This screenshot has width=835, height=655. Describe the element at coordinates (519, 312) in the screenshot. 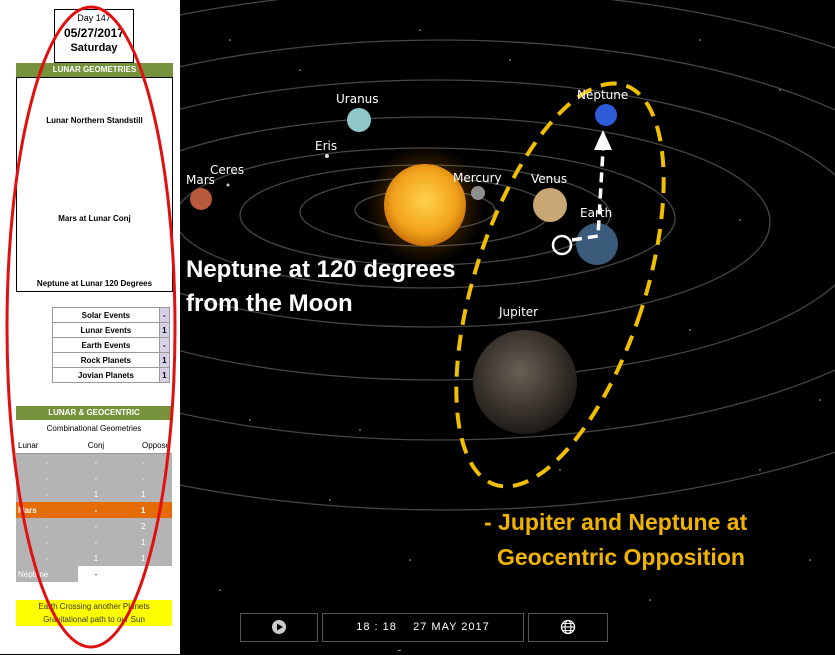

I see `jupiter-label: Jupiter` at that location.